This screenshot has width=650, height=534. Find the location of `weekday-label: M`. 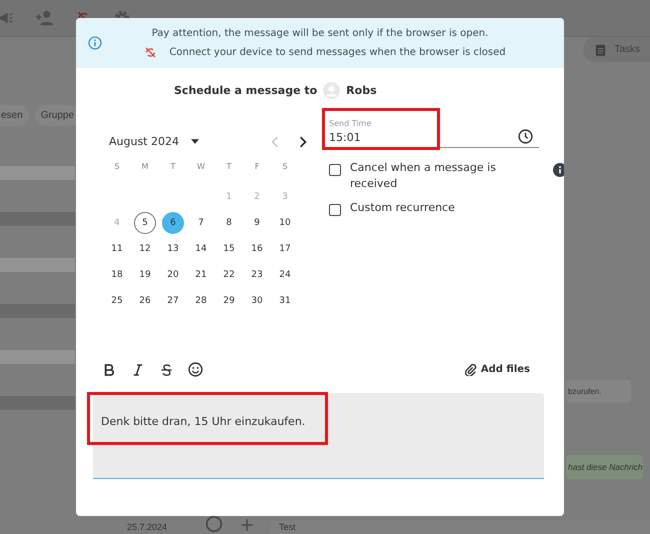

weekday-label: M is located at coordinates (145, 167).